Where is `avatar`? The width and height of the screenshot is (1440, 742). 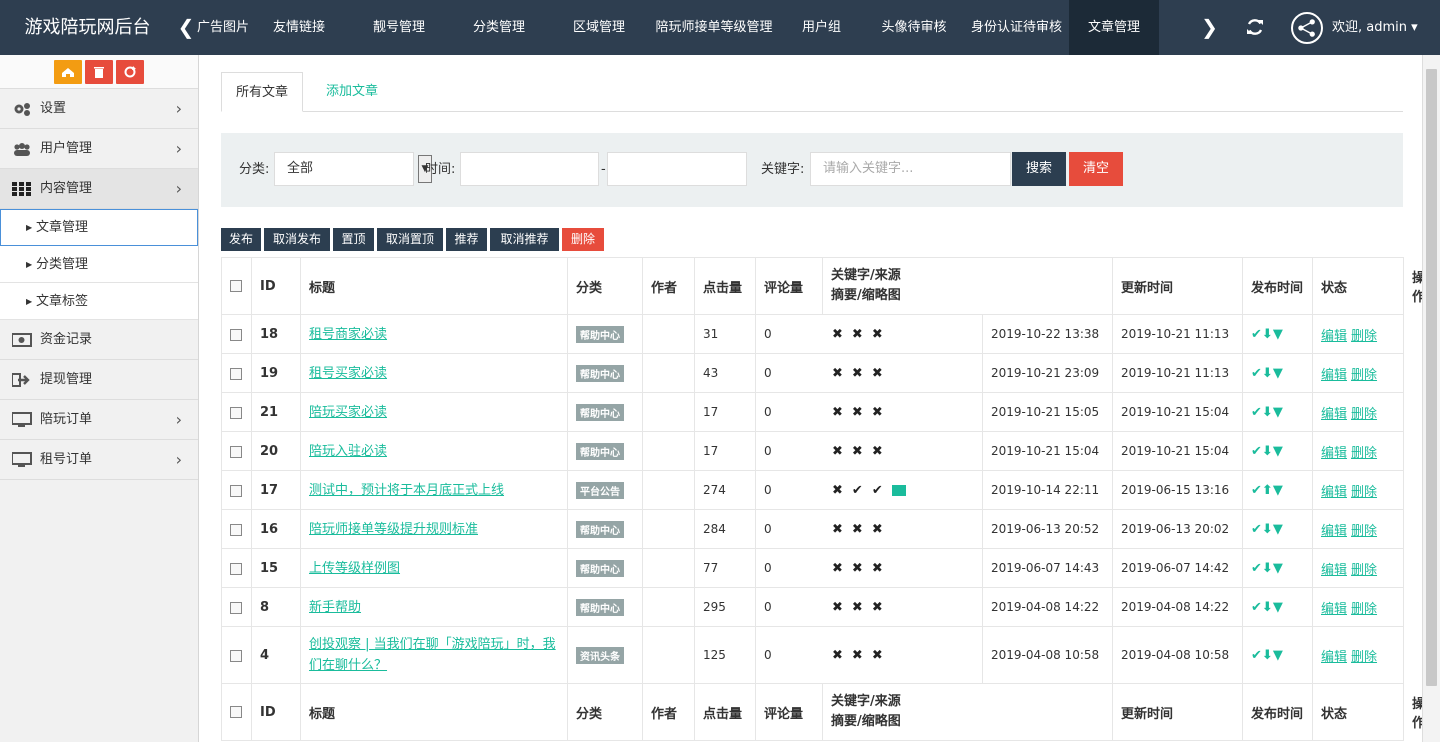
avatar is located at coordinates (1307, 28).